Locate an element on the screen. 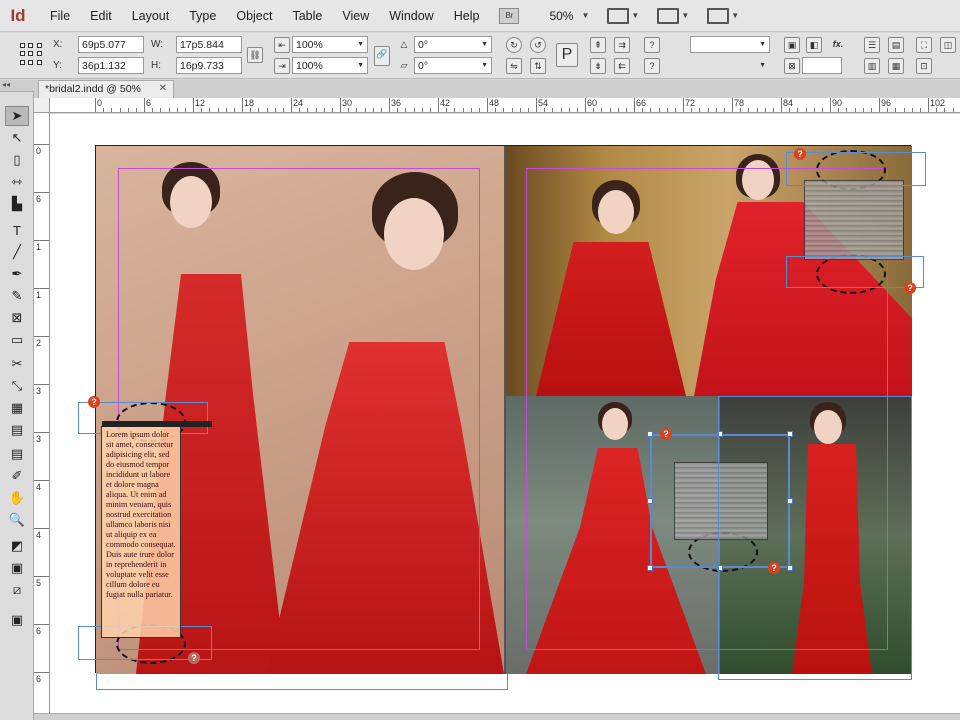 The image size is (960, 720). pen-tool-icon: ✒ is located at coordinates (17, 274).